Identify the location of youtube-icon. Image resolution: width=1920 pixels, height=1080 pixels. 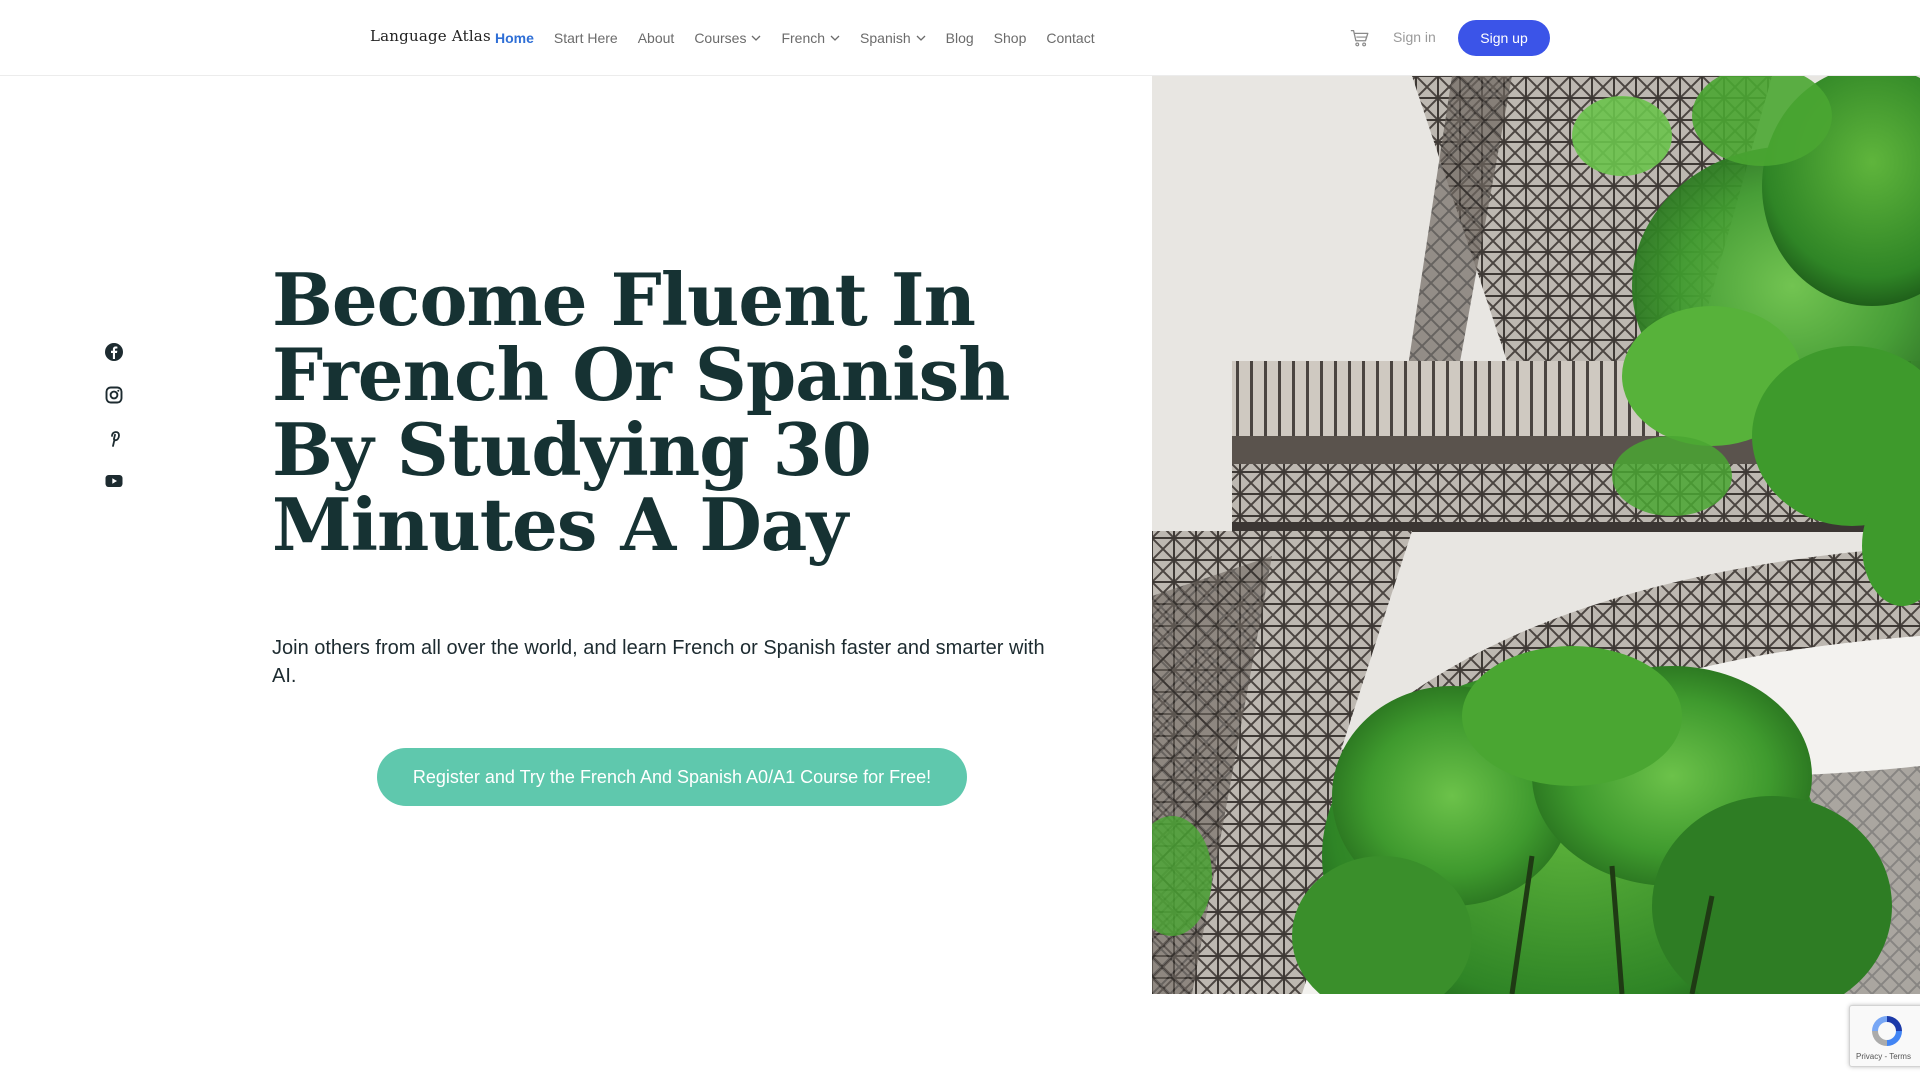
(114, 481).